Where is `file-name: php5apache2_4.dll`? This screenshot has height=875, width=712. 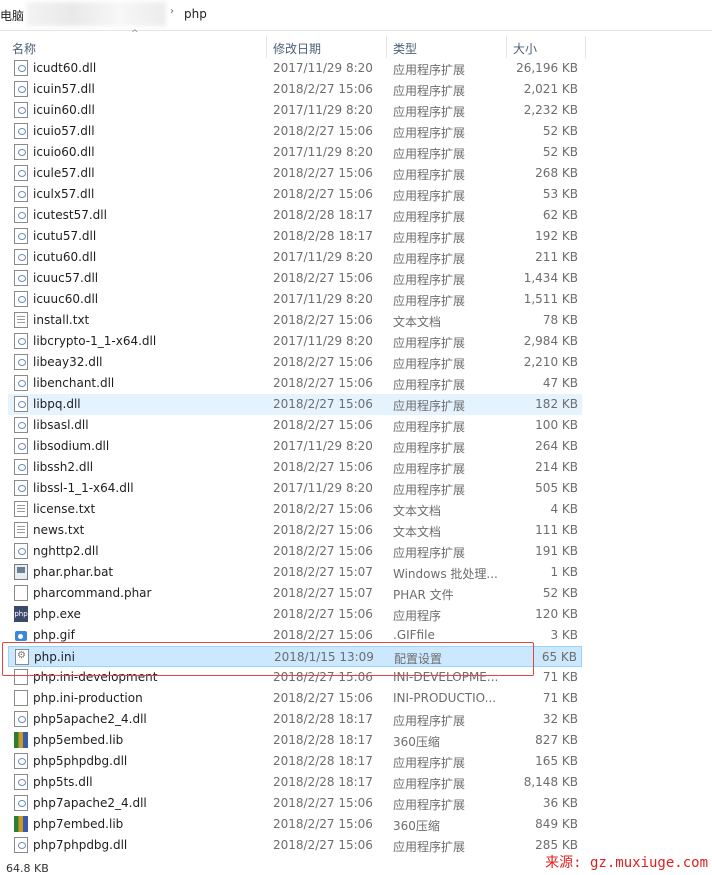 file-name: php5apache2_4.dll is located at coordinates (90, 719).